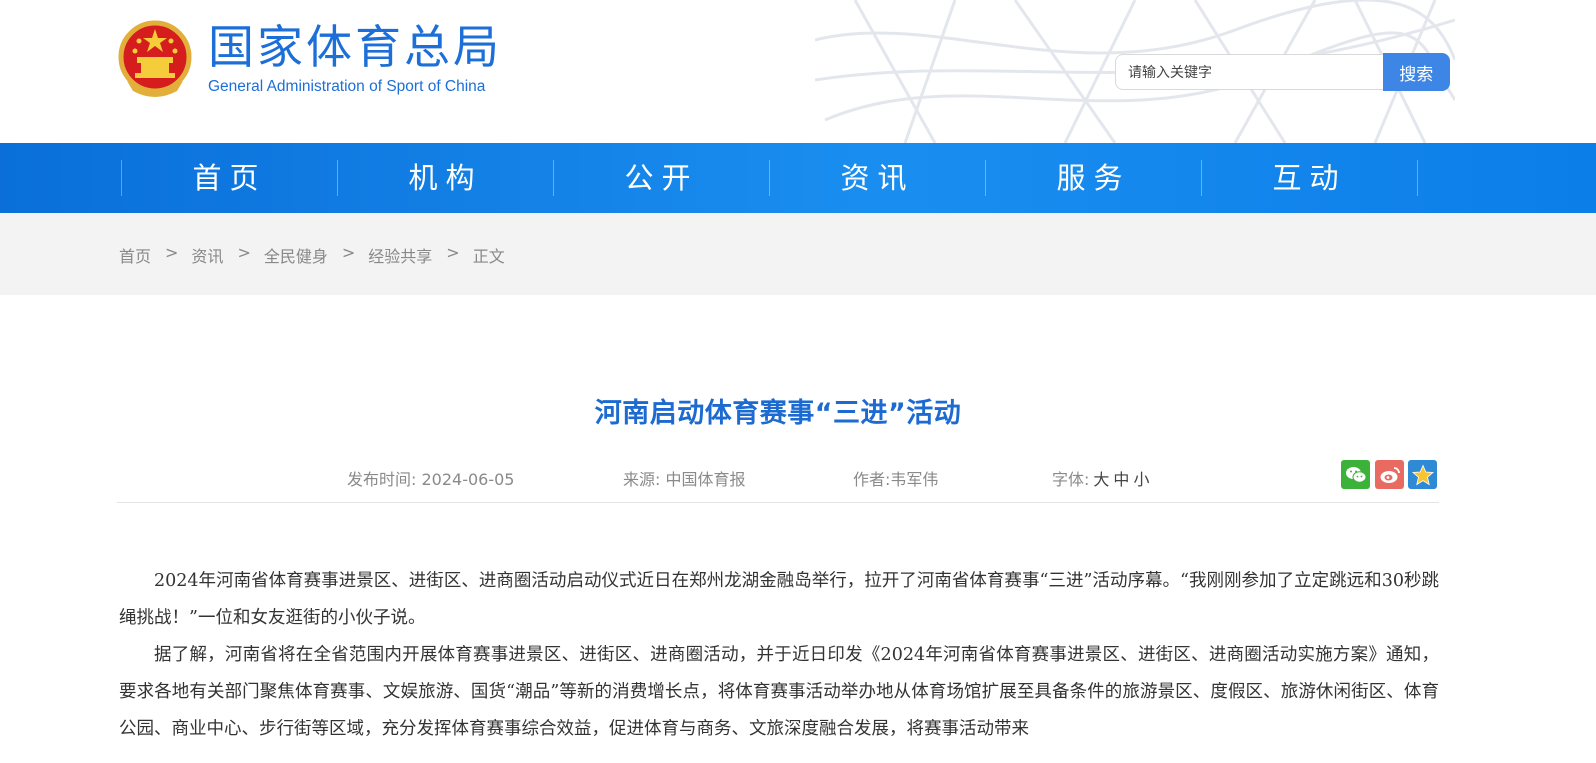 This screenshot has width=1596, height=763. What do you see at coordinates (872, 479) in the screenshot?
I see `author-label: 作者:` at bounding box center [872, 479].